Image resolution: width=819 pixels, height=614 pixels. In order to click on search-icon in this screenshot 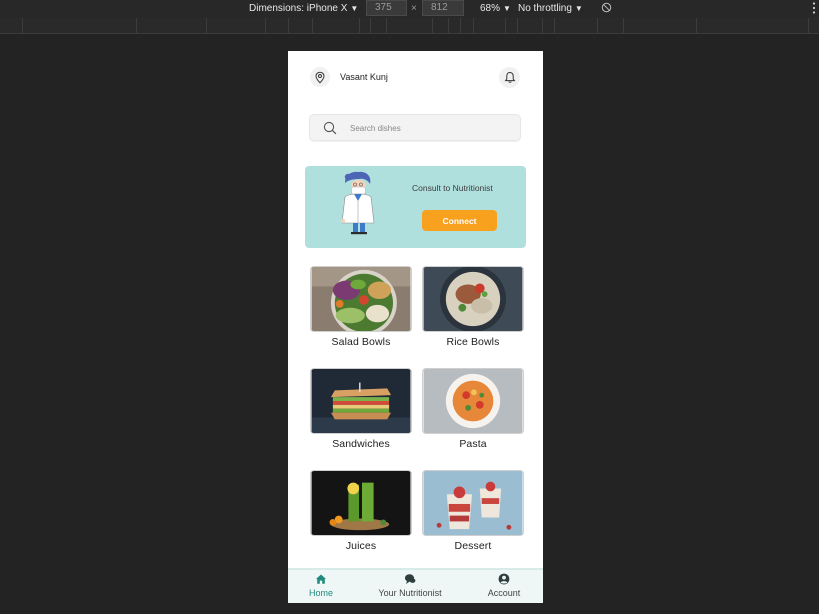, I will do `click(330, 128)`.